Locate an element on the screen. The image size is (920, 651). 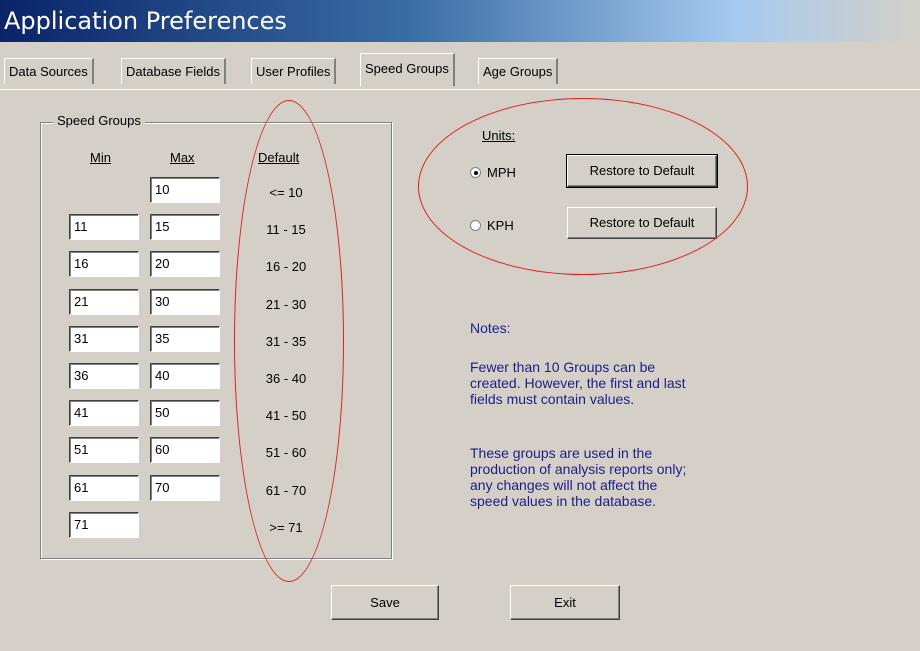
max-field: 30 is located at coordinates (185, 302).